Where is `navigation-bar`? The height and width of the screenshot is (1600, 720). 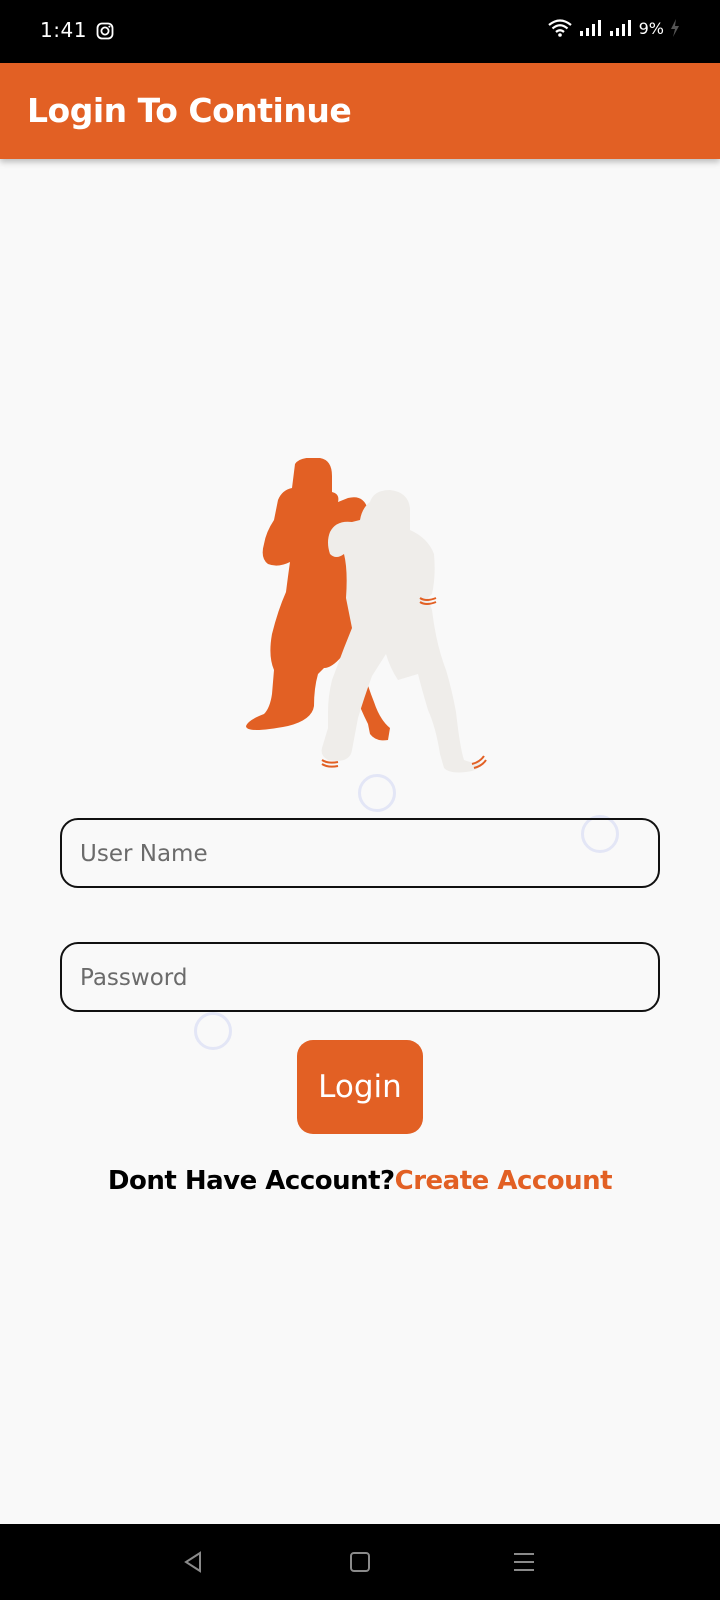 navigation-bar is located at coordinates (360, 1562).